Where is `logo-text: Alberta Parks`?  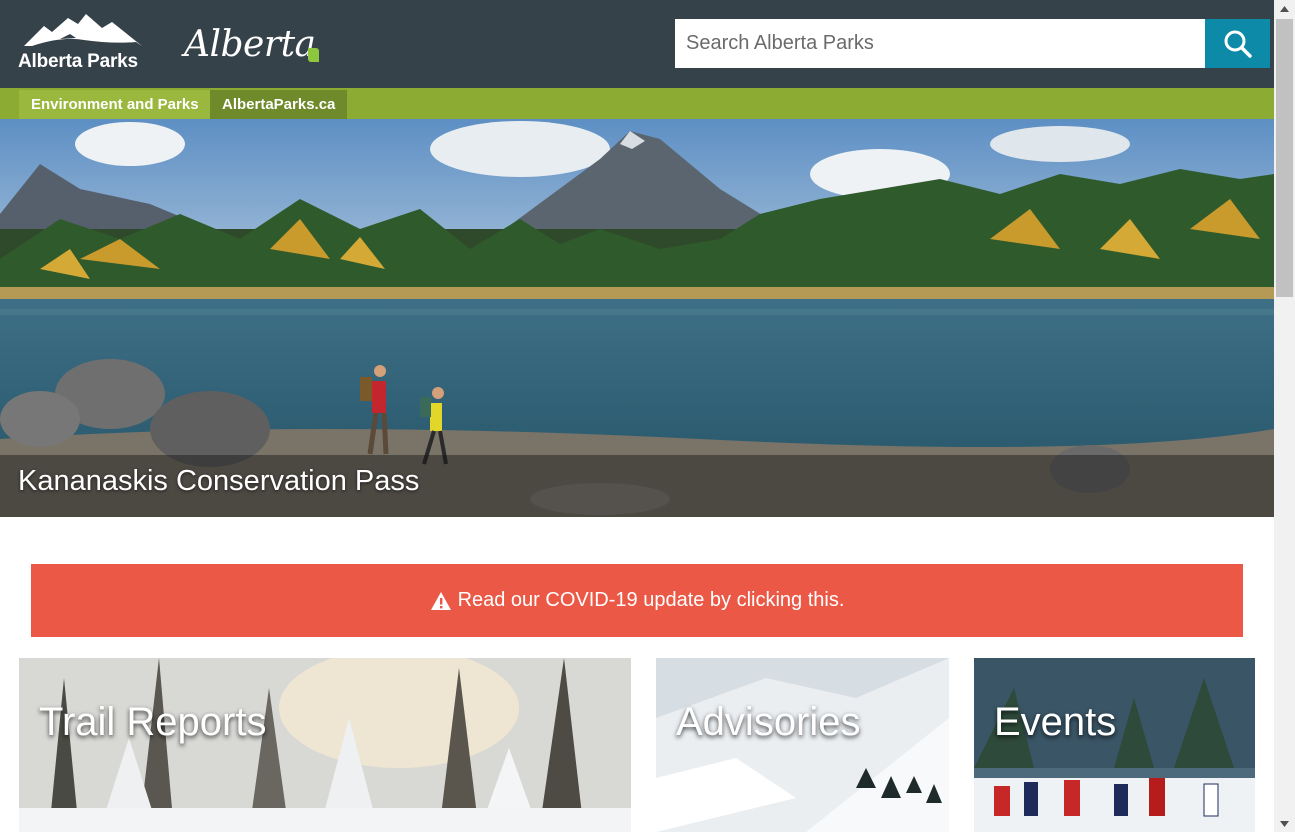 logo-text: Alberta Parks is located at coordinates (78, 61).